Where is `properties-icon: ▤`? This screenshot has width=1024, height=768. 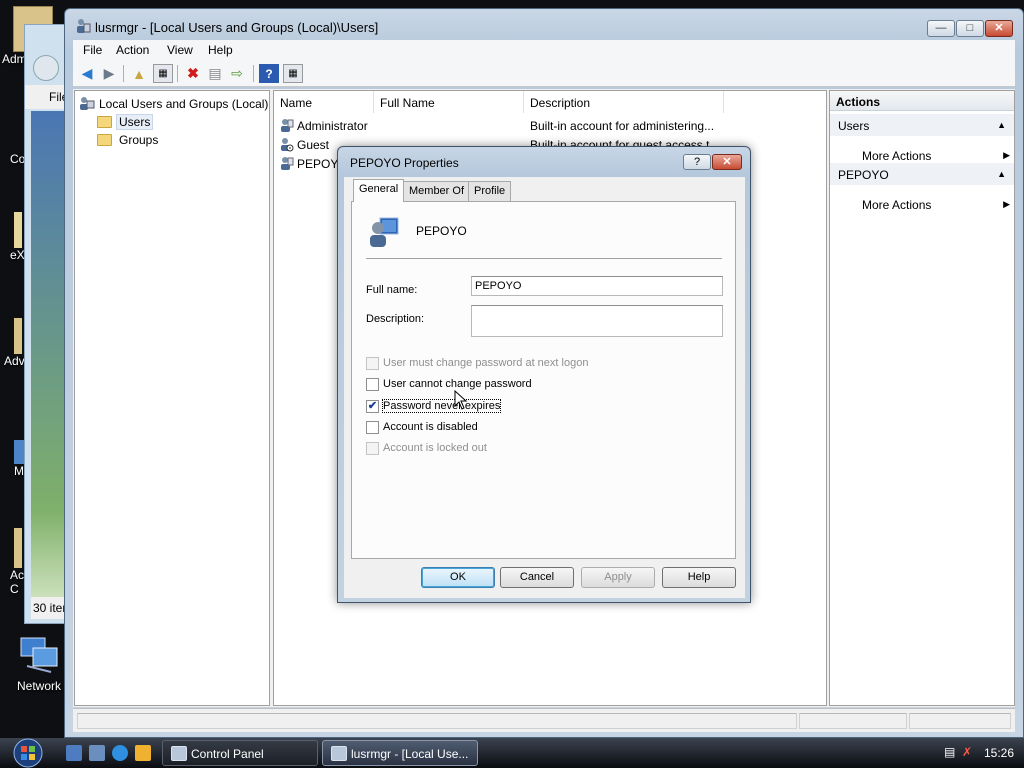 properties-icon: ▤ is located at coordinates (215, 73).